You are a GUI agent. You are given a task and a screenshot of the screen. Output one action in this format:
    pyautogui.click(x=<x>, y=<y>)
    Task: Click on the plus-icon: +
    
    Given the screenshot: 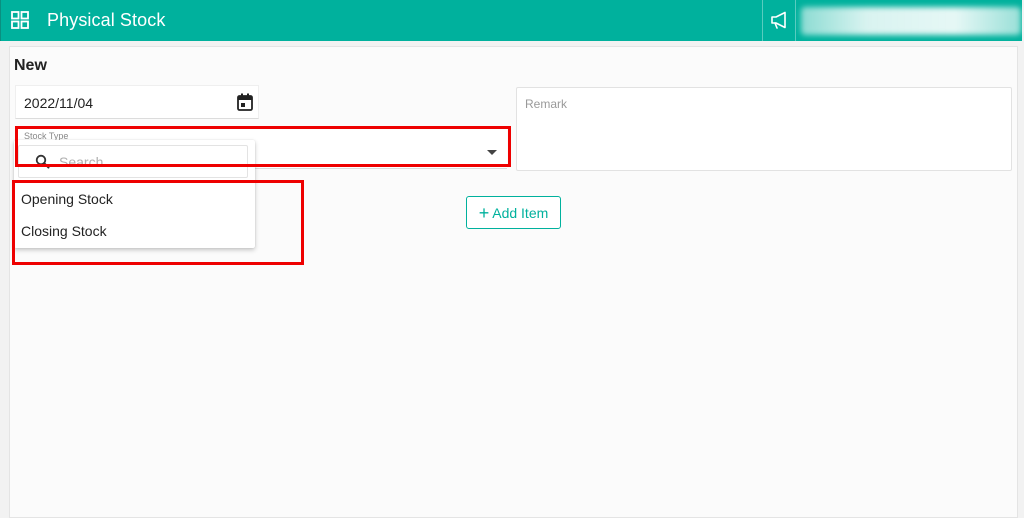 What is the action you would take?
    pyautogui.click(x=484, y=212)
    